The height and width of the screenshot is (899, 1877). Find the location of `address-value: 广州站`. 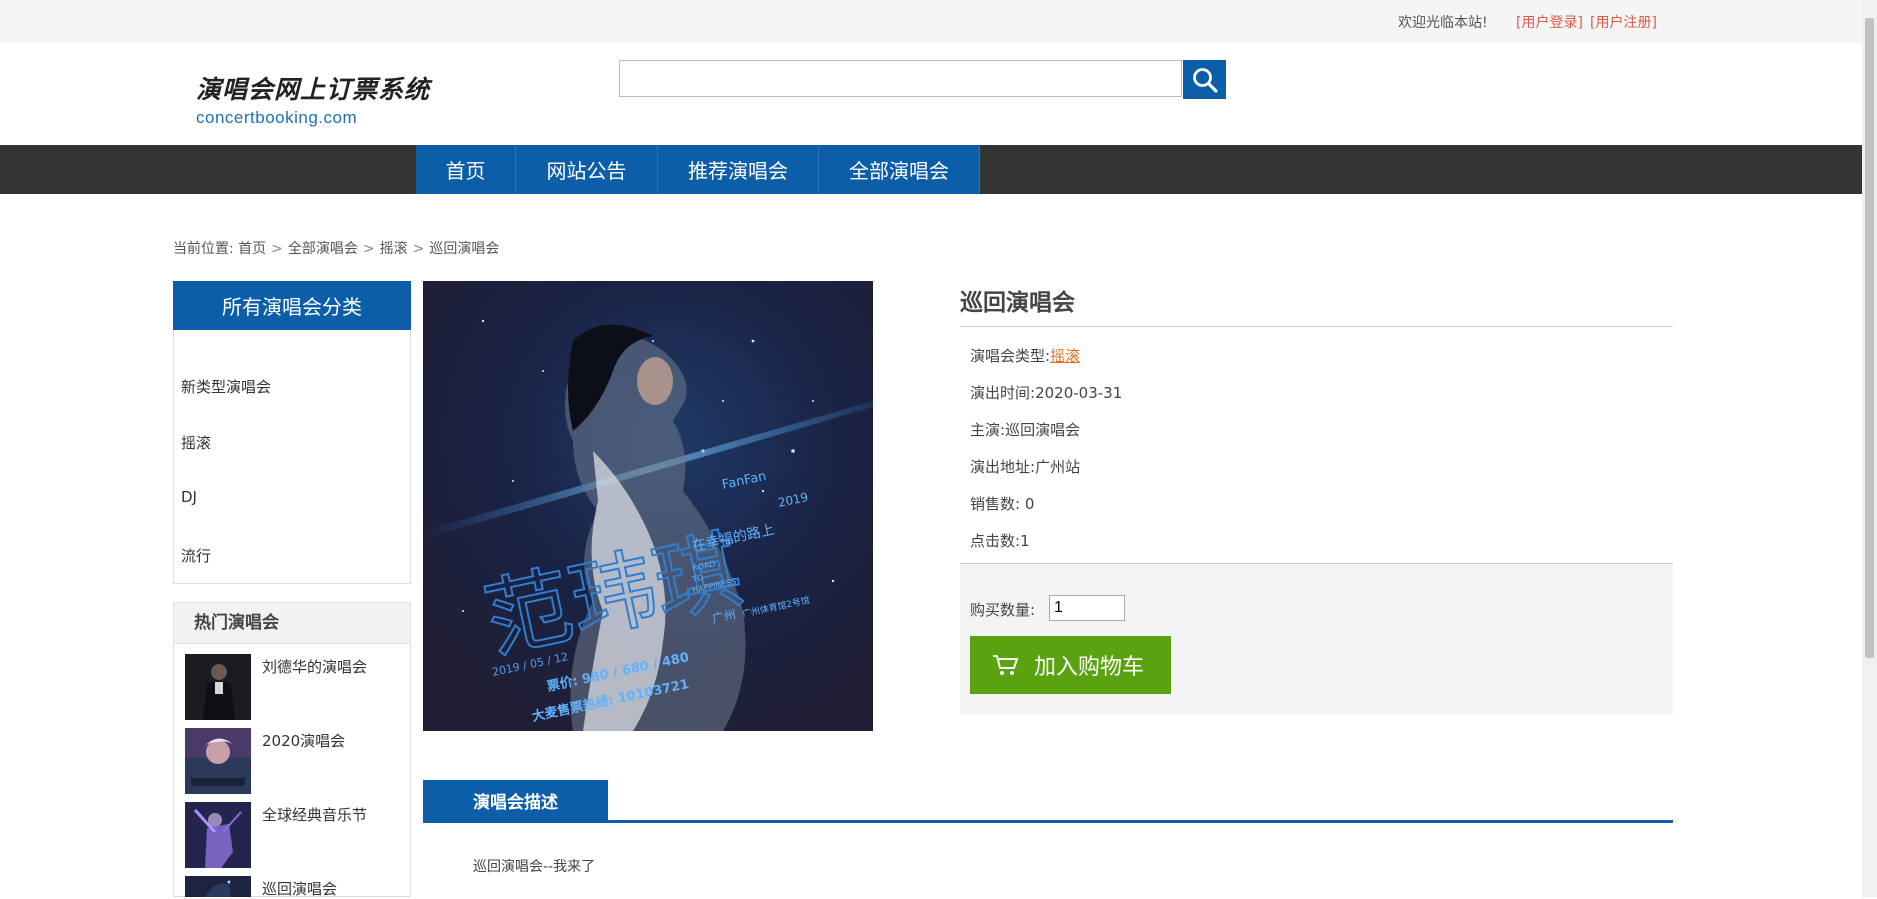

address-value: 广州站 is located at coordinates (1058, 467).